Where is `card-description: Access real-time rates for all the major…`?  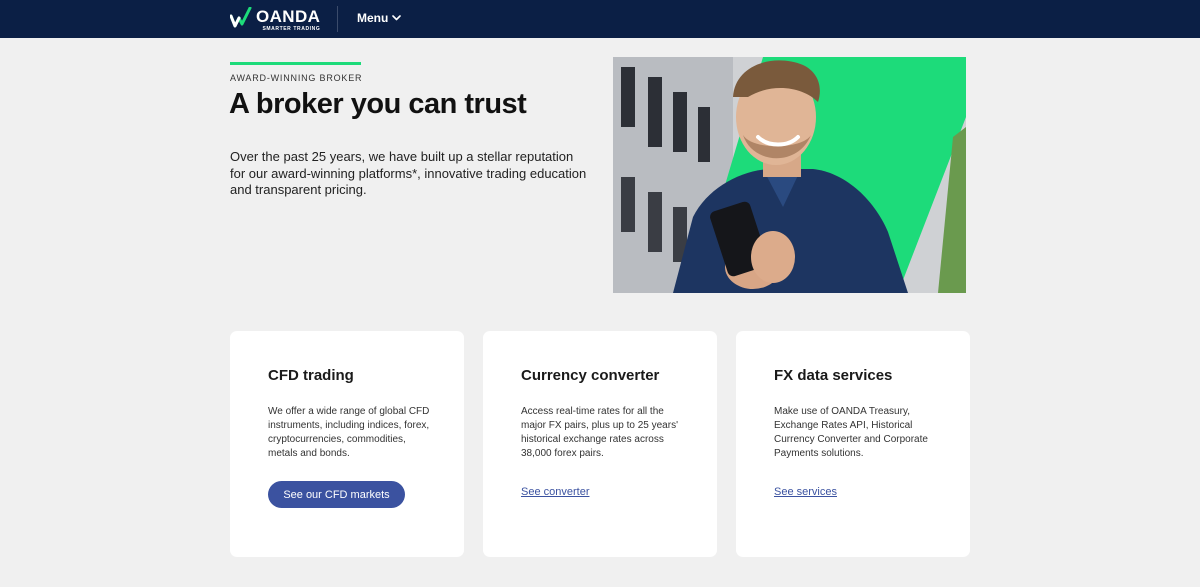 card-description: Access real-time rates for all the major… is located at coordinates (599, 432).